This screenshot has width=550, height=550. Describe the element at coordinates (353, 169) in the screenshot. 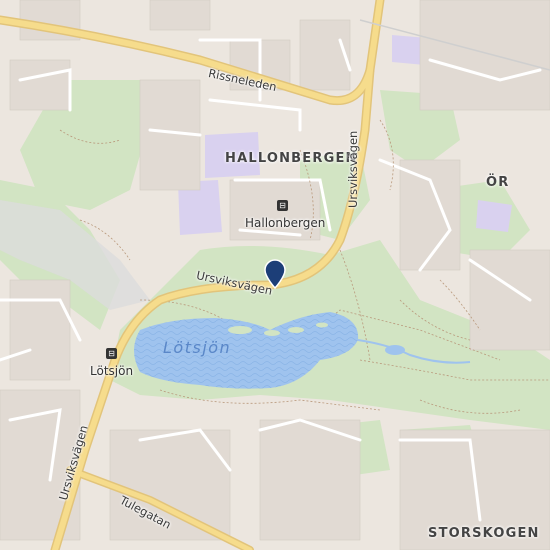

I see `road-label-ursviksvagen-north: Ursviksvägen` at that location.